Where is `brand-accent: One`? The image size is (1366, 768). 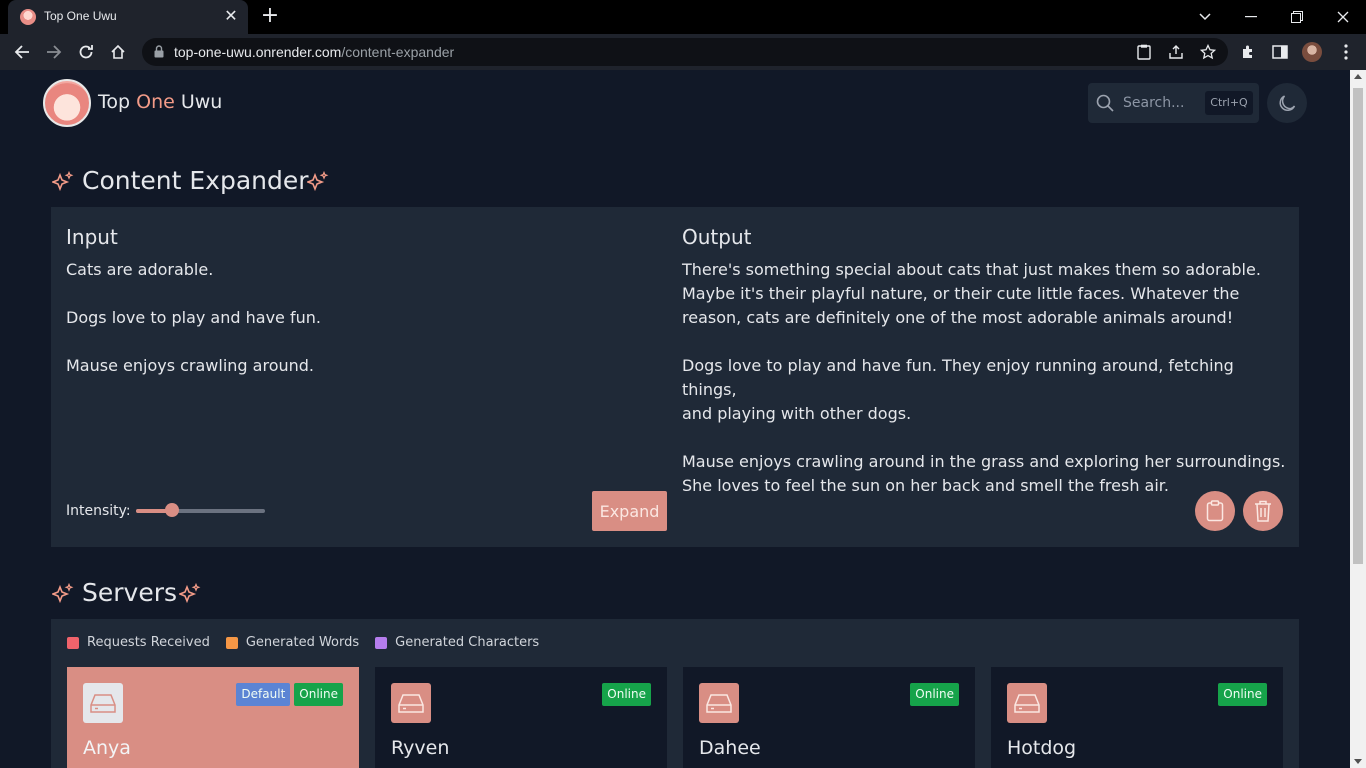
brand-accent: One is located at coordinates (155, 102).